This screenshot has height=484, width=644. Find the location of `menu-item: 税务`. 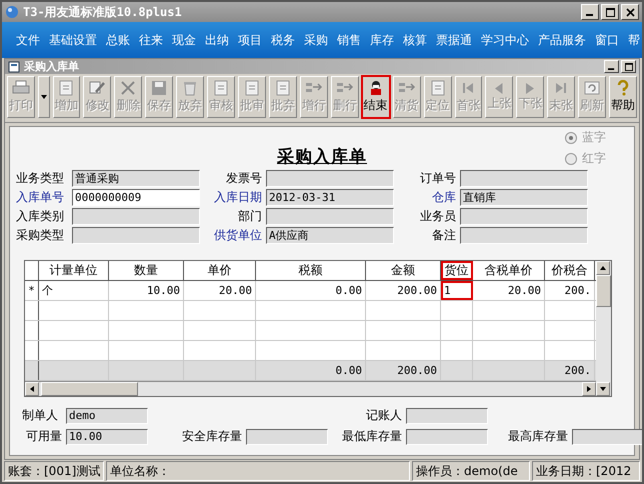

menu-item: 税务 is located at coordinates (283, 40).